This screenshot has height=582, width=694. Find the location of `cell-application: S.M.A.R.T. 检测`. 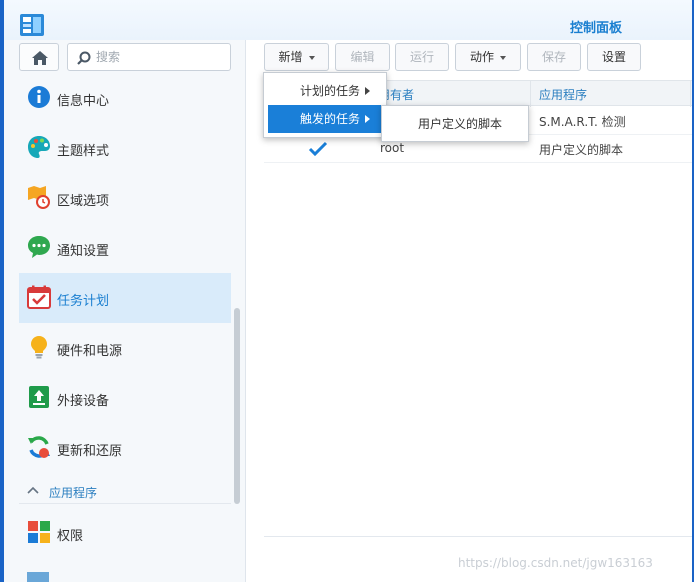

cell-application: S.M.A.R.T. 检测 is located at coordinates (582, 122).